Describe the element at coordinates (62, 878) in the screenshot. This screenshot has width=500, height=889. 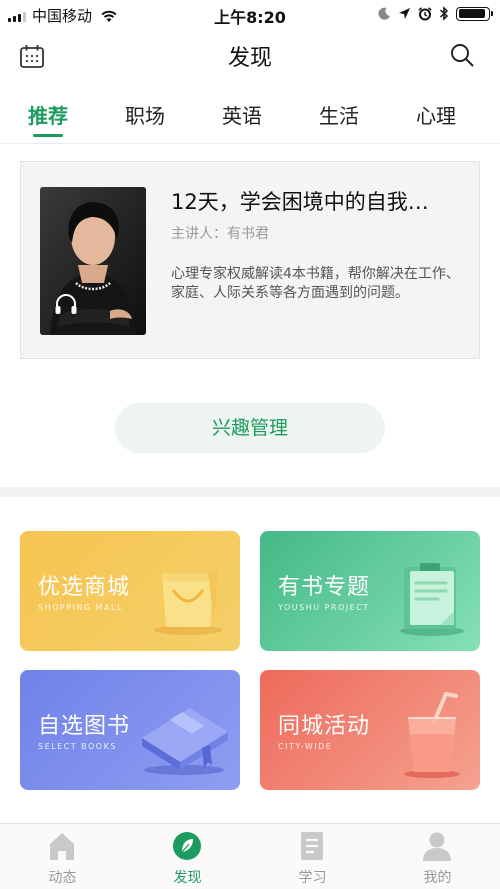
I see `bottom-tab-label: 动态` at that location.